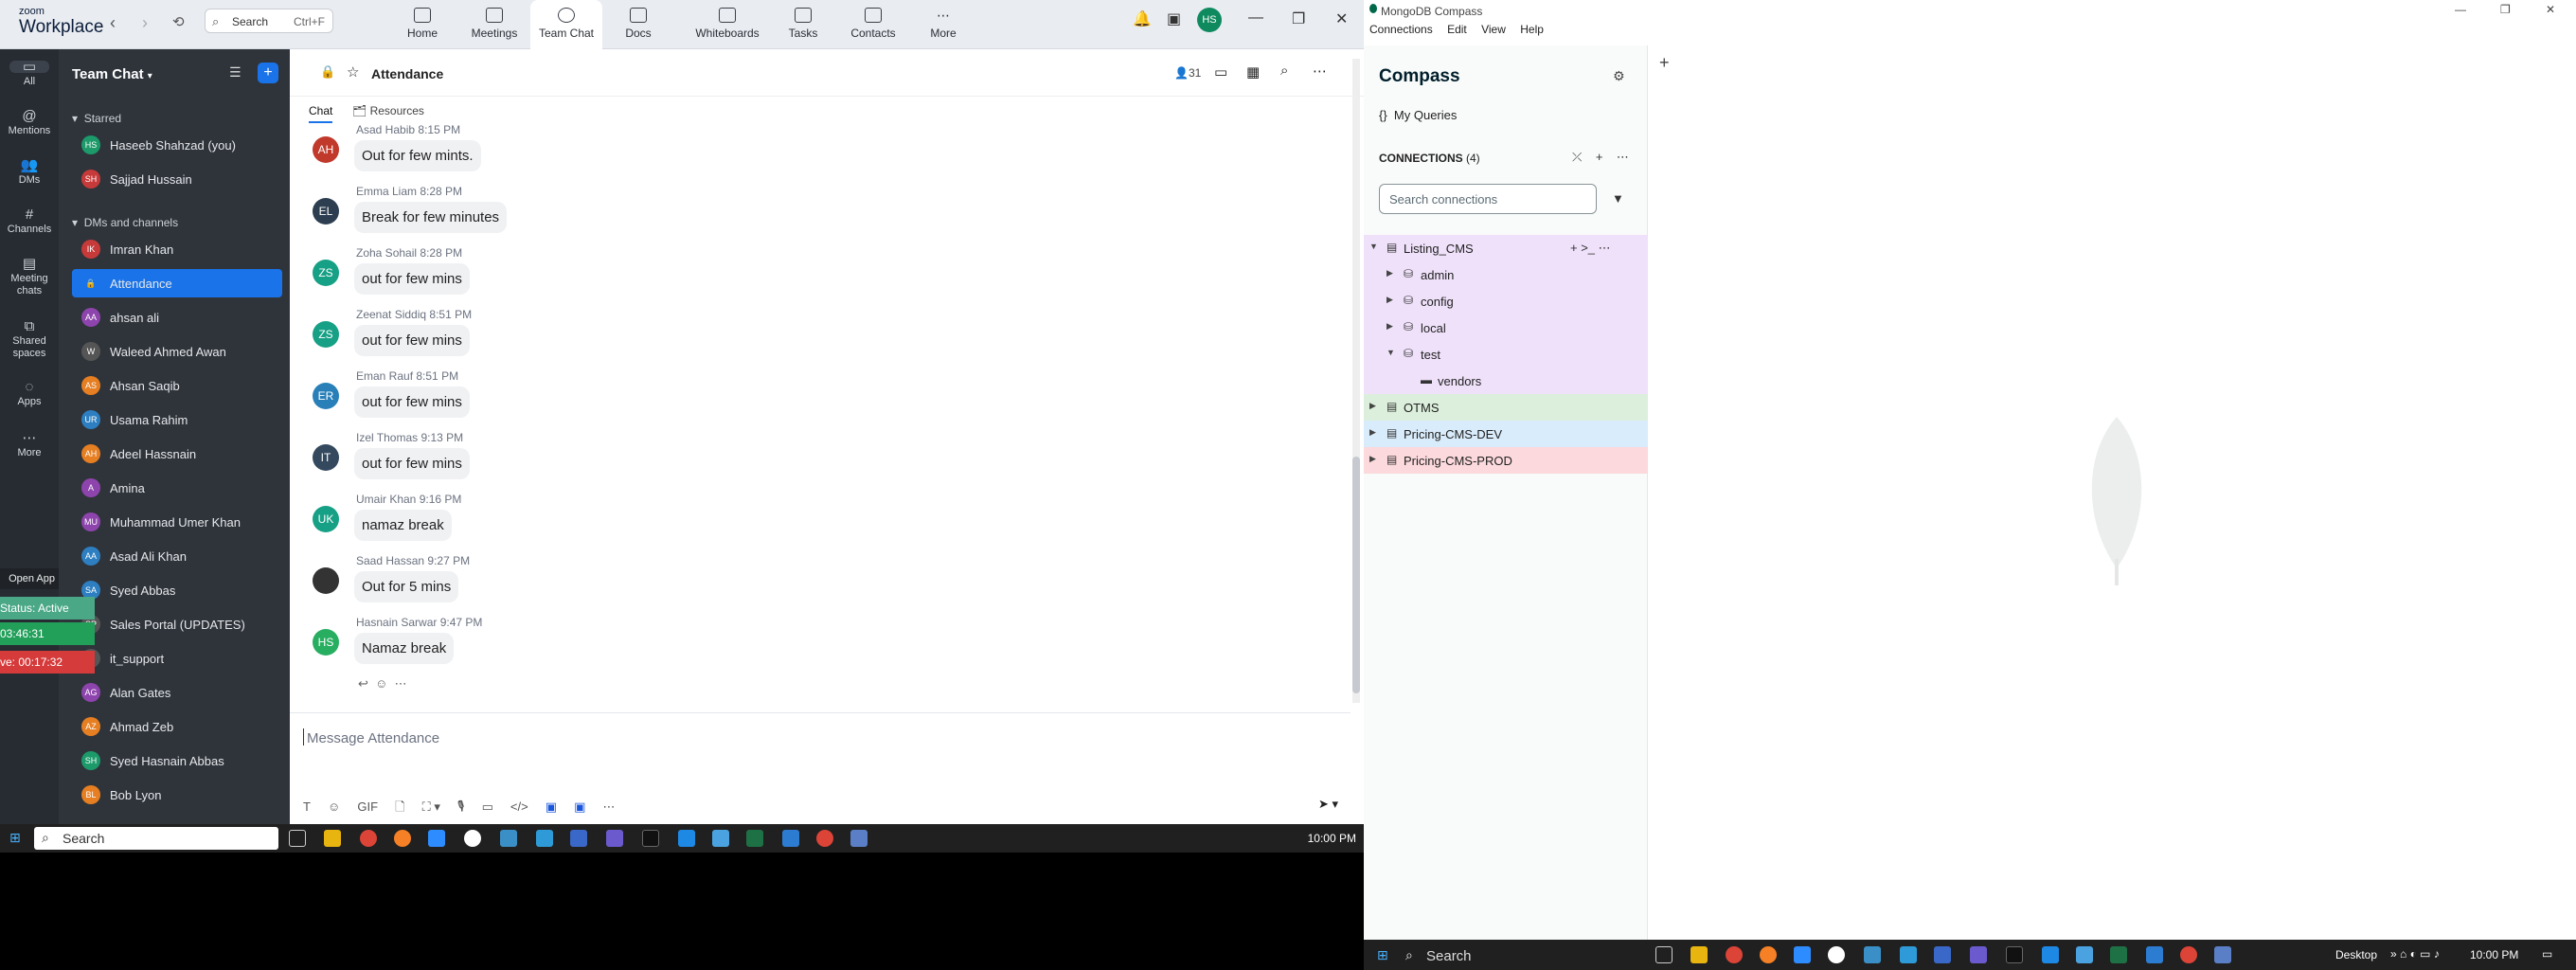 This screenshot has height=970, width=2576. I want to click on rail-more: ⋯ More, so click(29, 445).